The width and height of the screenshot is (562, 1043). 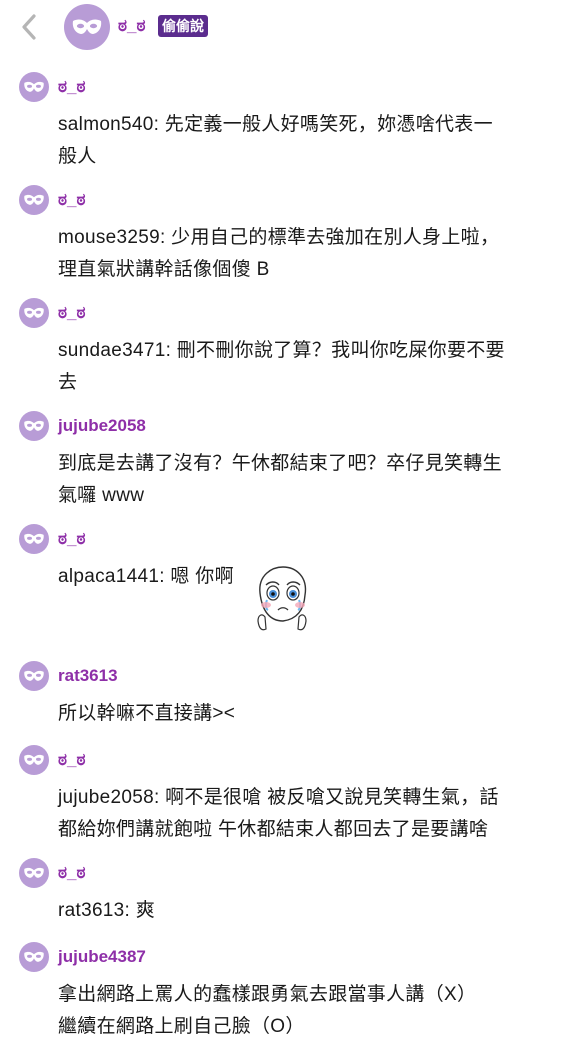 What do you see at coordinates (281, 350) in the screenshot?
I see `comment-line: sundae3471: 刪不刪你說了算？我叫你吃屎你要不要` at bounding box center [281, 350].